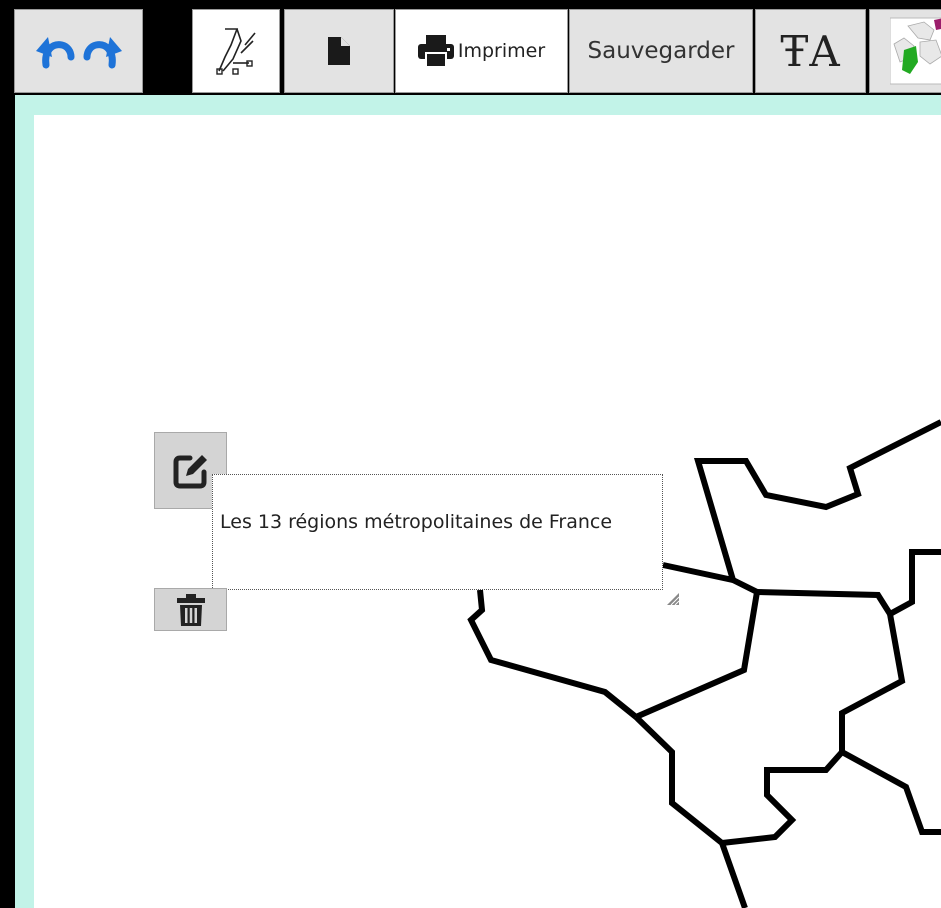 This screenshot has width=941, height=908. I want to click on text-size-icon: ŦA, so click(810, 51).